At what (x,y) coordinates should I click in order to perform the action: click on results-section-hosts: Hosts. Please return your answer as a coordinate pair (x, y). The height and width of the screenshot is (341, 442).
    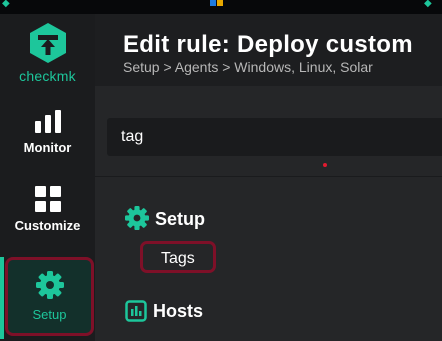
    Looking at the image, I should click on (164, 311).